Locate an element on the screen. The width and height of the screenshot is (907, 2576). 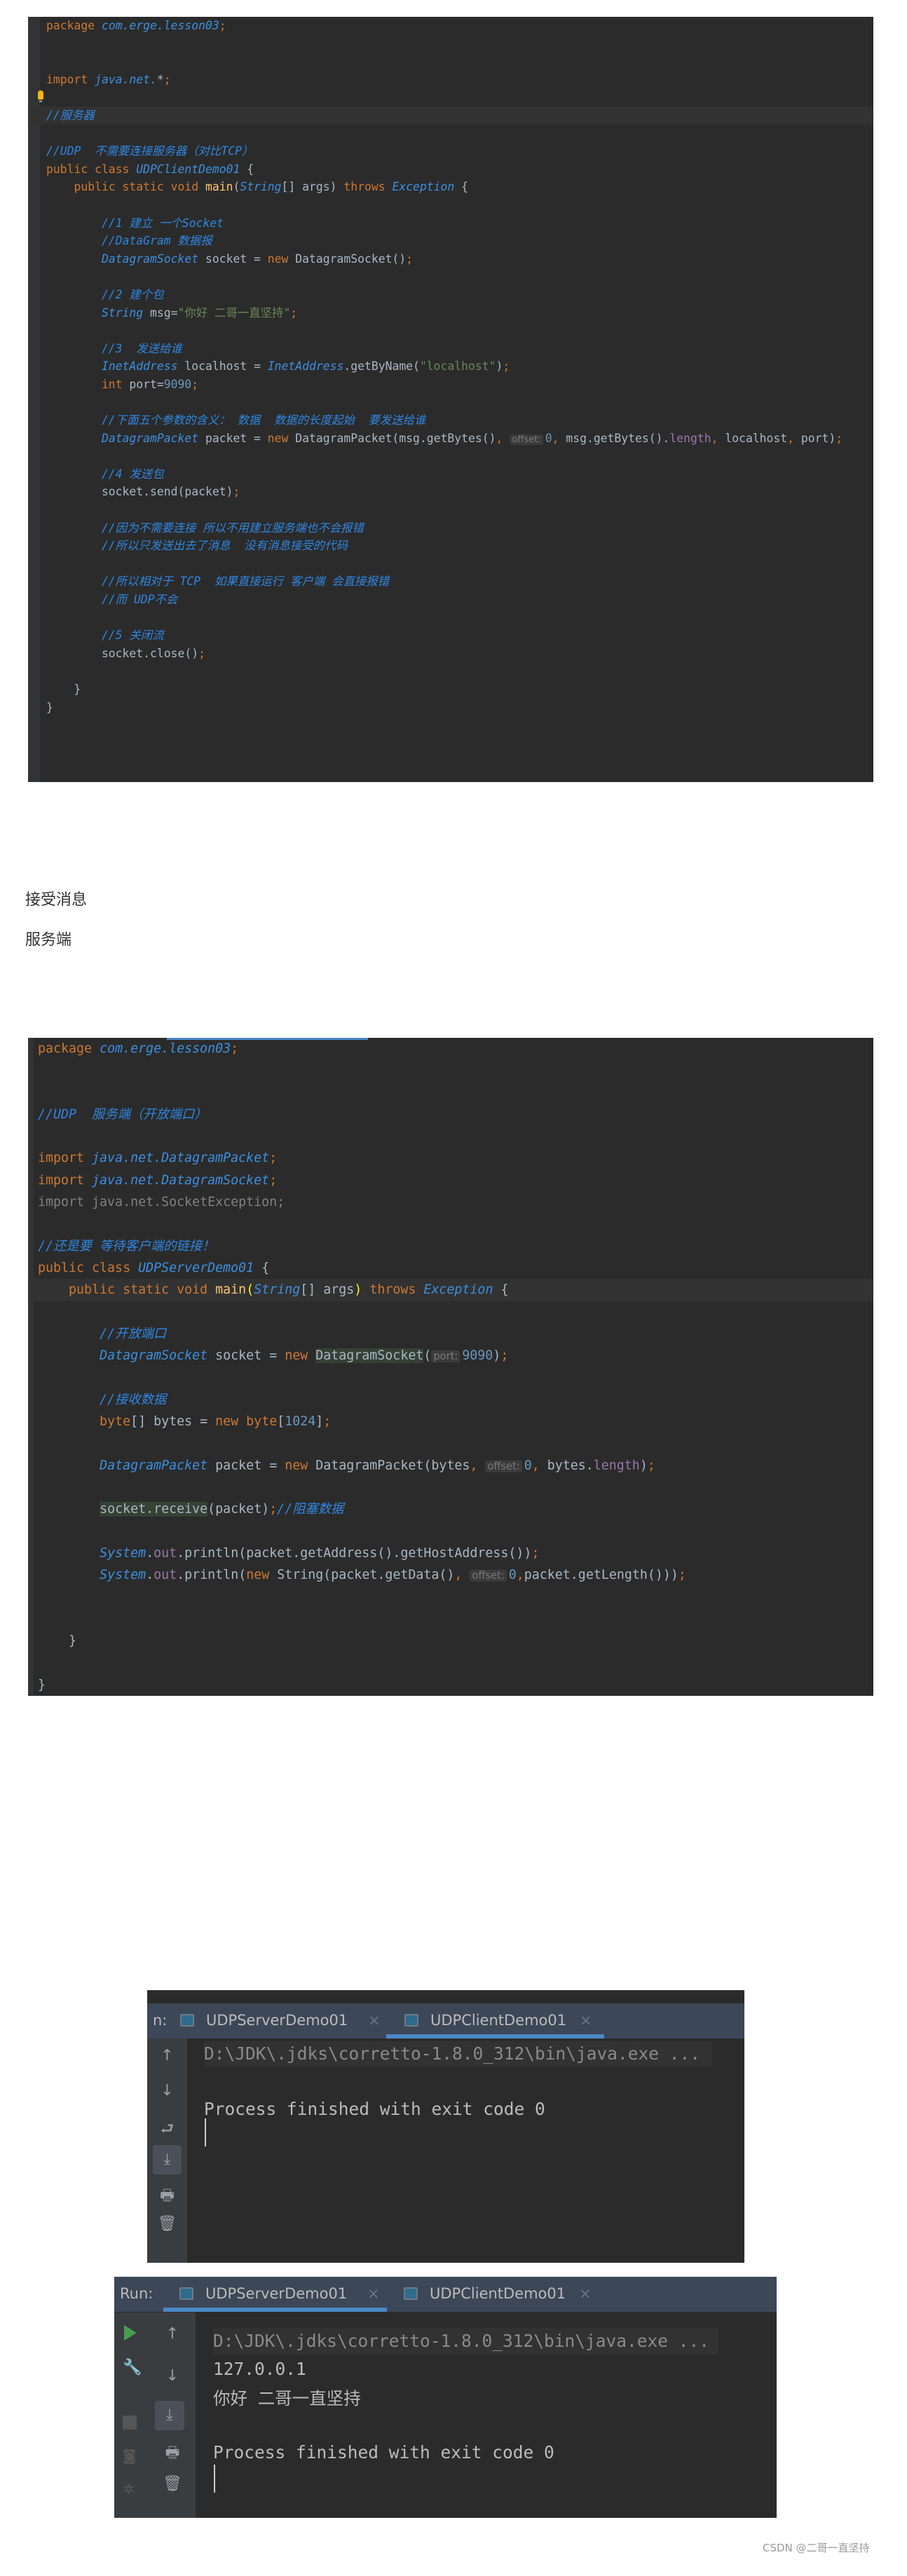
code-token: System is located at coordinates (123, 1576).